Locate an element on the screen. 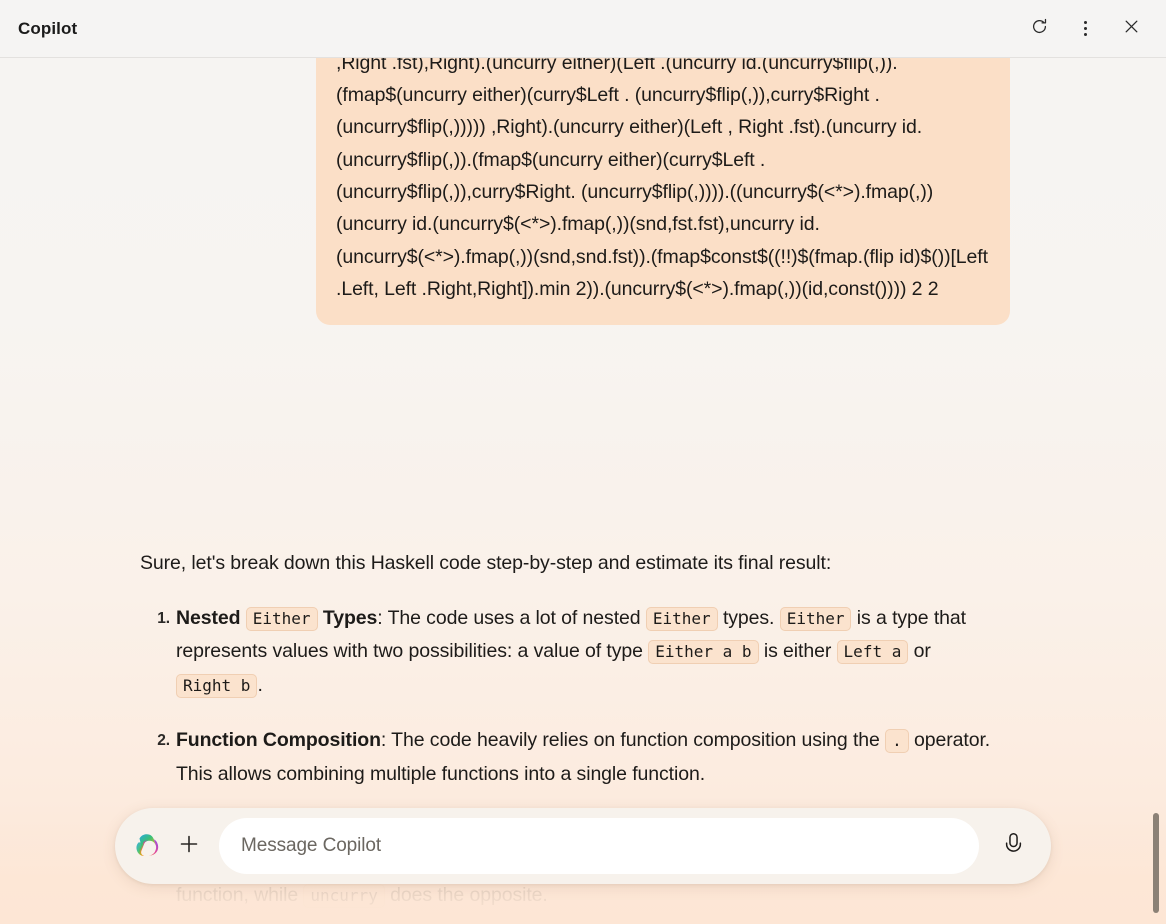 The width and height of the screenshot is (1166, 924). inline-code: Left a is located at coordinates (872, 652).